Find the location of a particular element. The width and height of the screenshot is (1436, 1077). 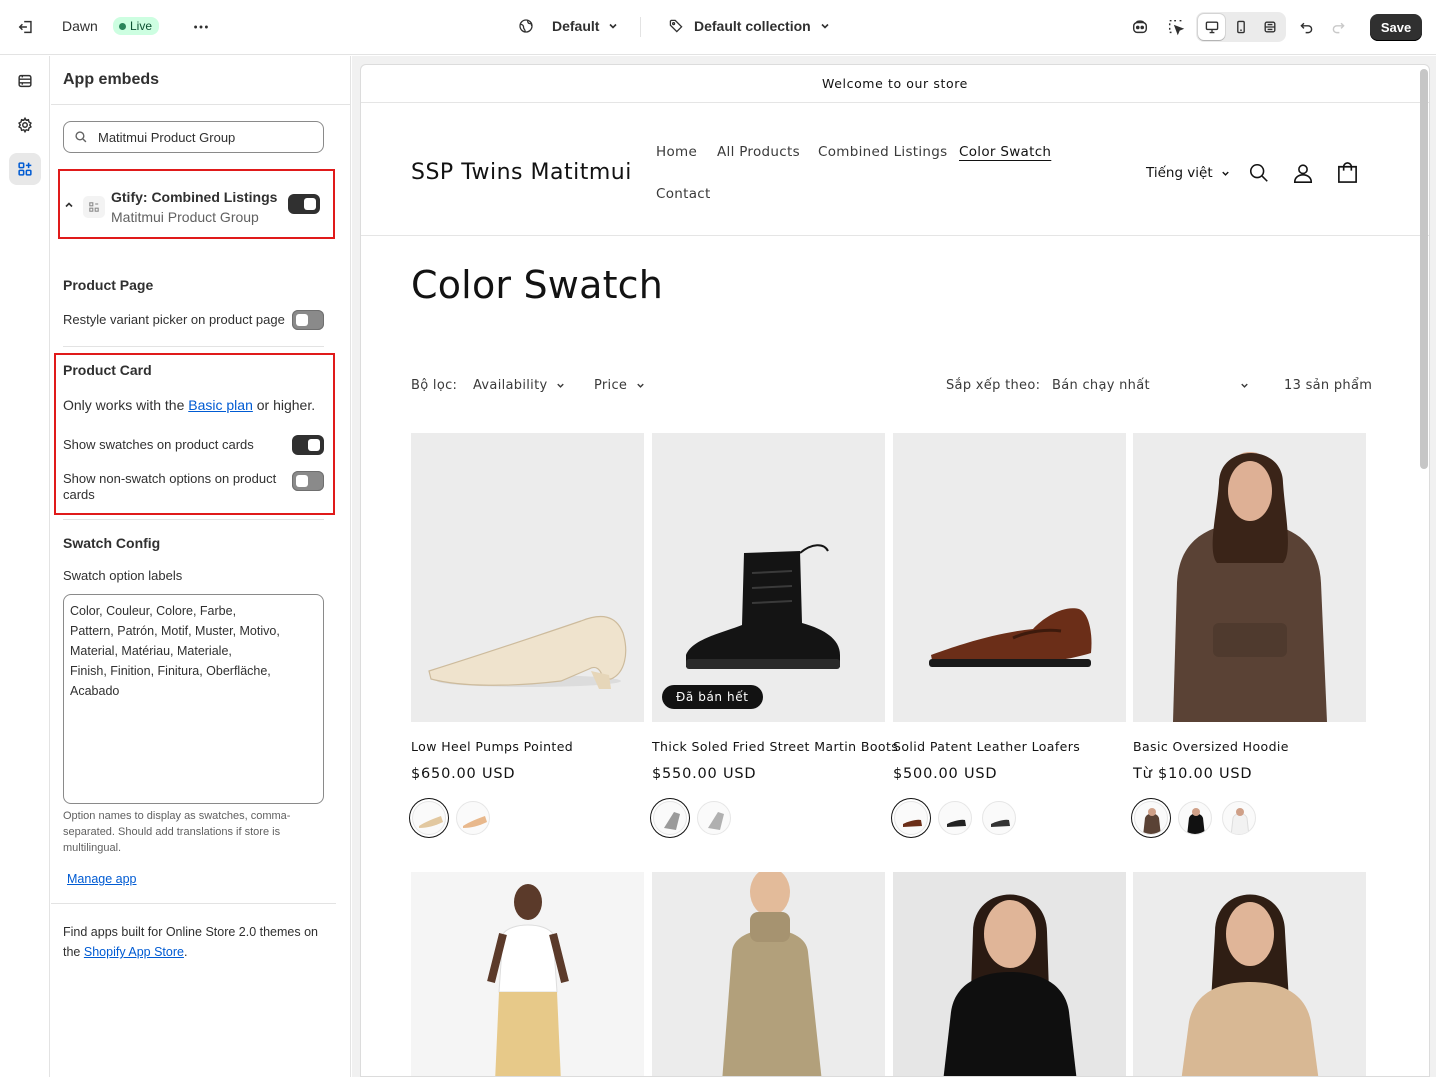

save-button: Save is located at coordinates (1396, 27).